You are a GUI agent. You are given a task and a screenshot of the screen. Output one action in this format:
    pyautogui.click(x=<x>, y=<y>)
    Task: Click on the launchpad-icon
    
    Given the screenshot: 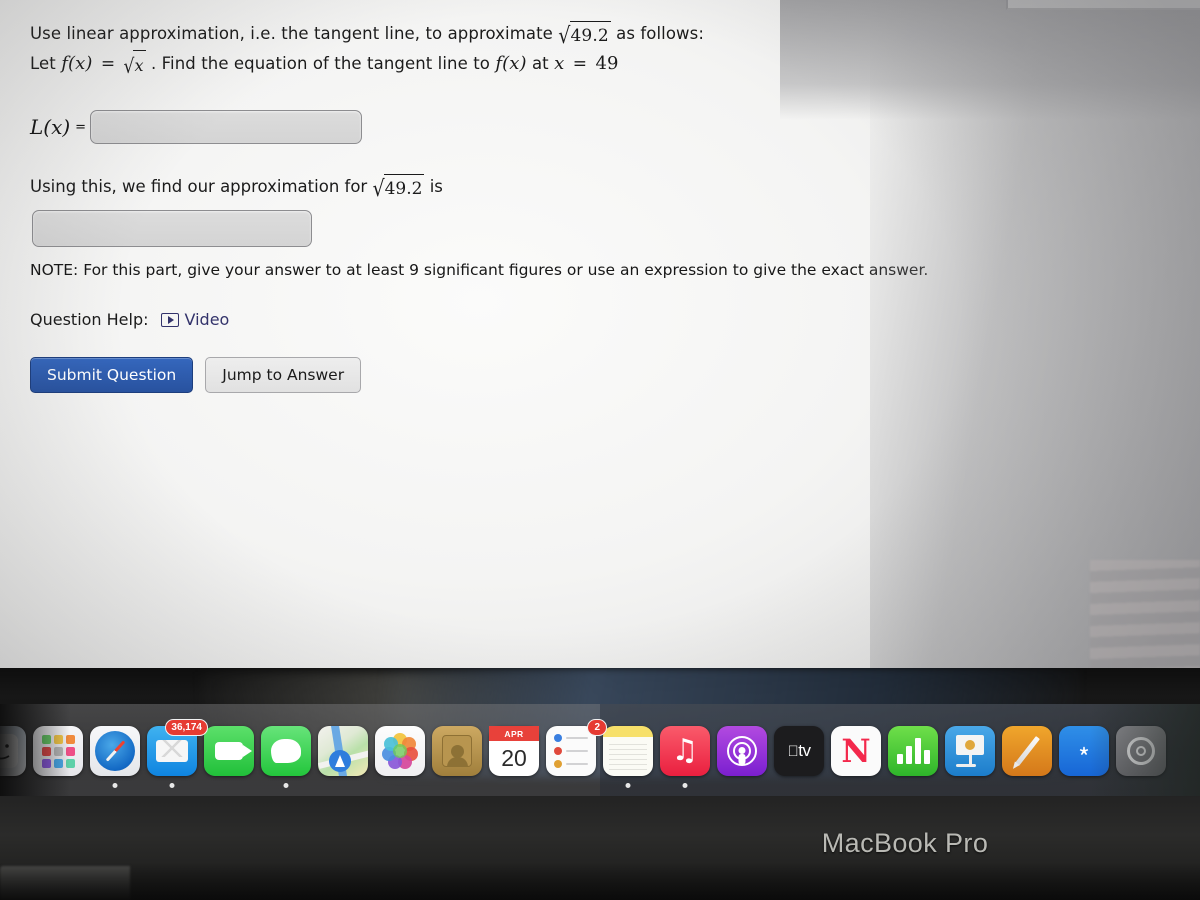 What is the action you would take?
    pyautogui.click(x=58, y=751)
    